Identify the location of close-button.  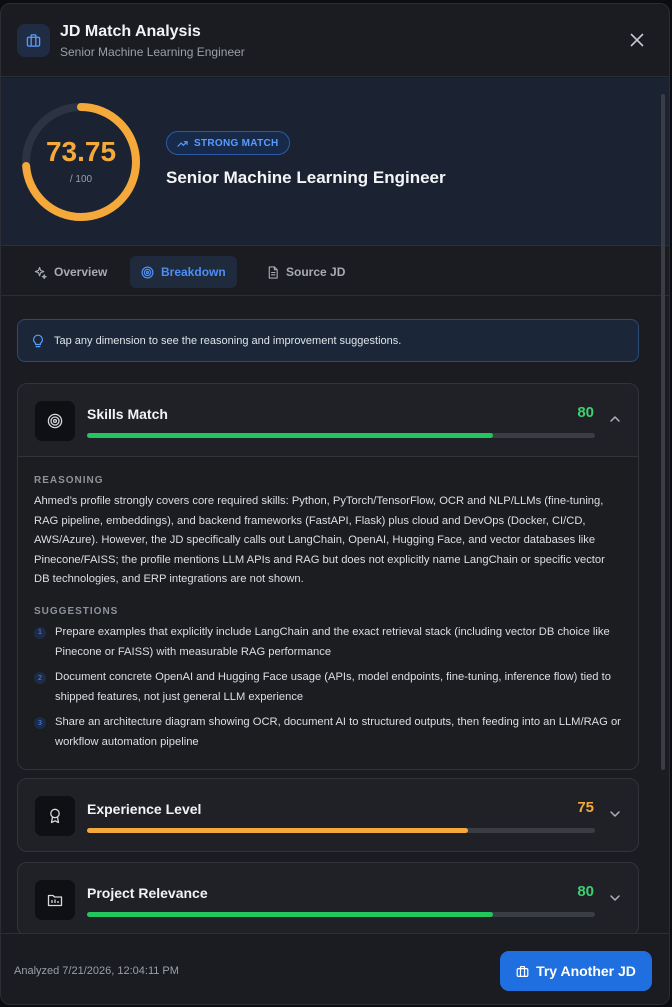
(637, 40).